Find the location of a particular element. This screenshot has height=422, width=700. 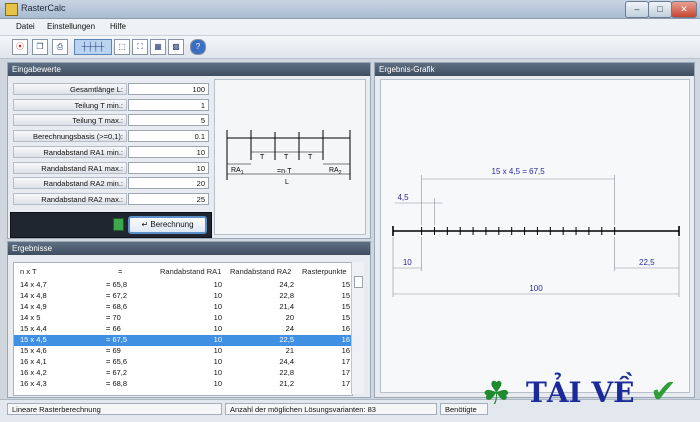

table-cell: = 68,8 is located at coordinates (117, 383).